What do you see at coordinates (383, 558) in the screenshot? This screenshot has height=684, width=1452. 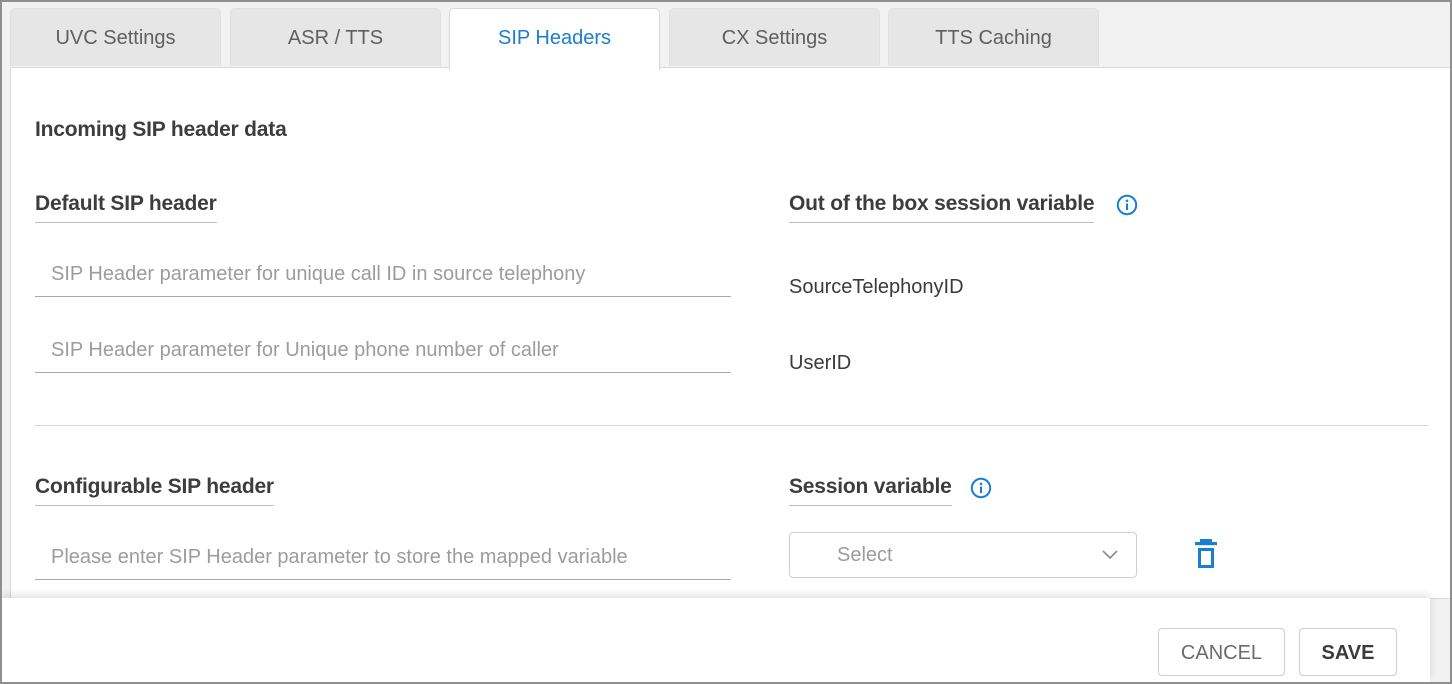 I see `sip-header-parameter-input` at bounding box center [383, 558].